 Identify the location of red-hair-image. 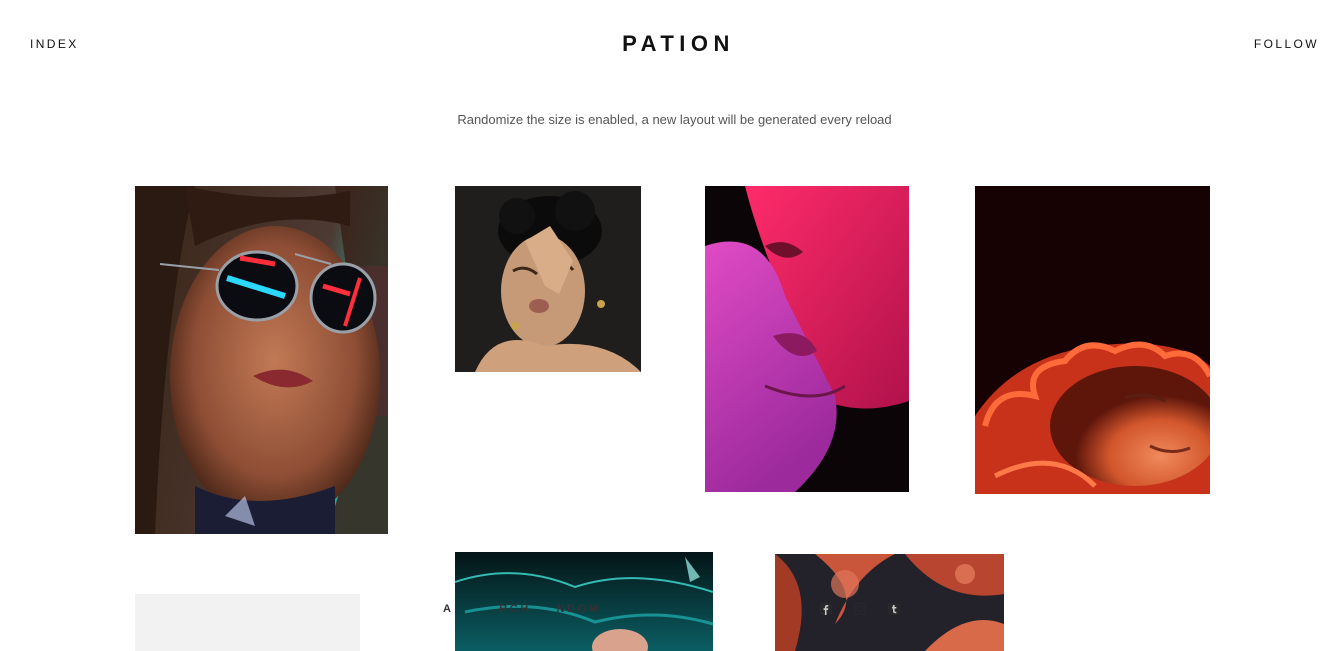
(1092, 340).